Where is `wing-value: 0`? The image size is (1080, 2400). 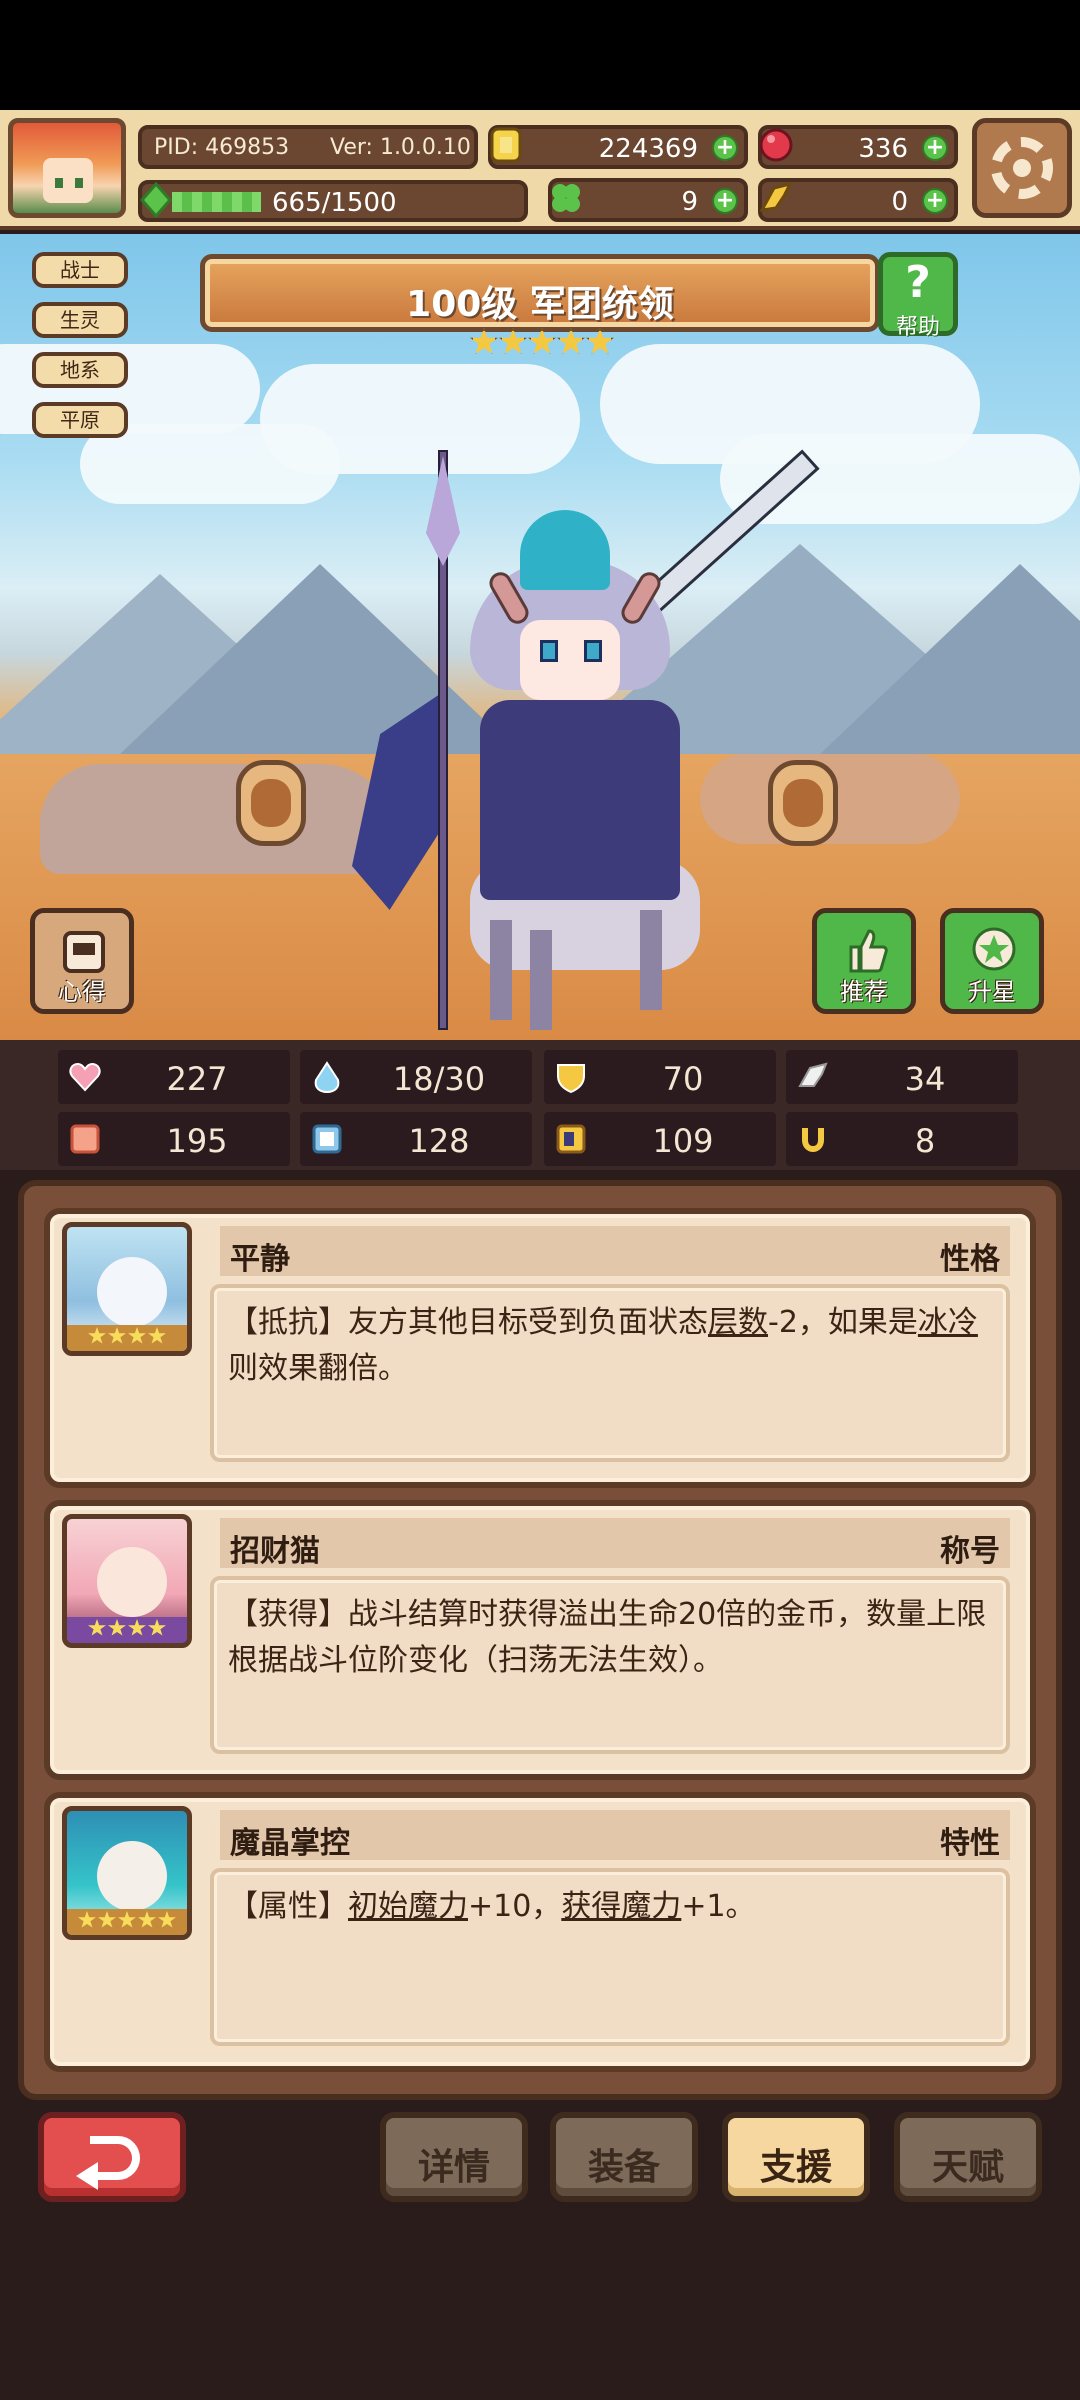 wing-value: 0 is located at coordinates (899, 202).